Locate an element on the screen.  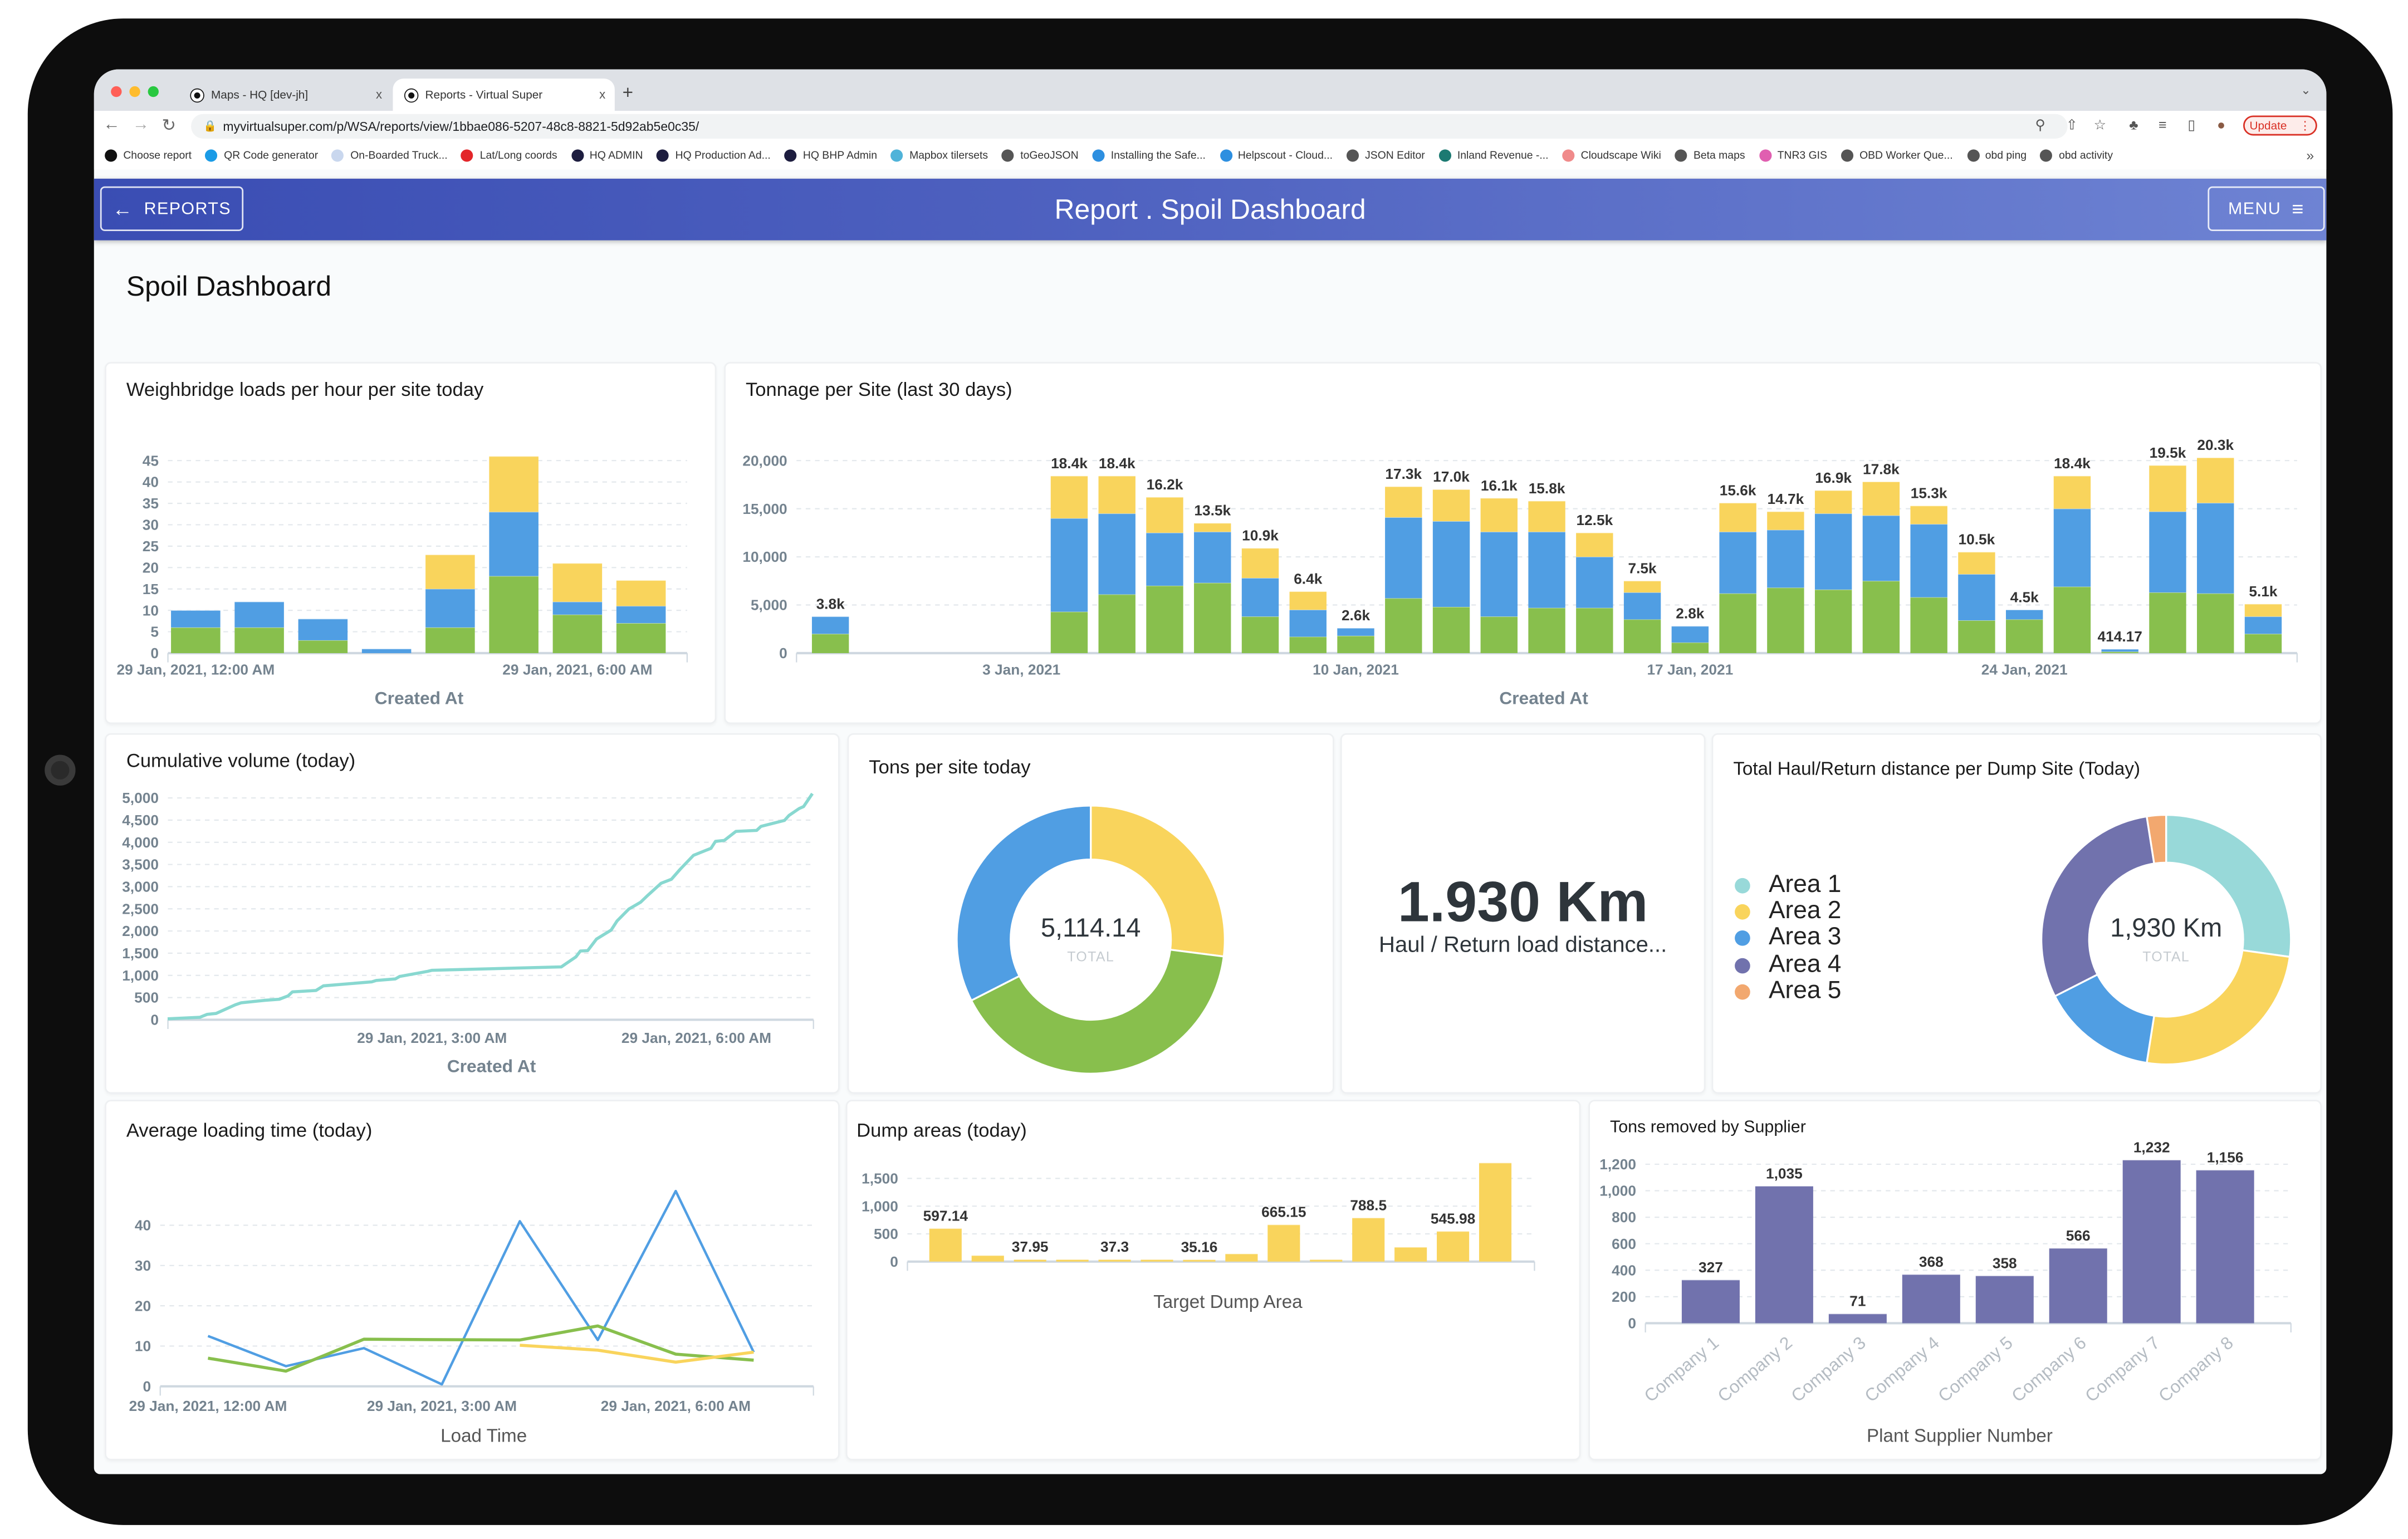
side-panel-icon: ▯ is located at coordinates (2191, 125).